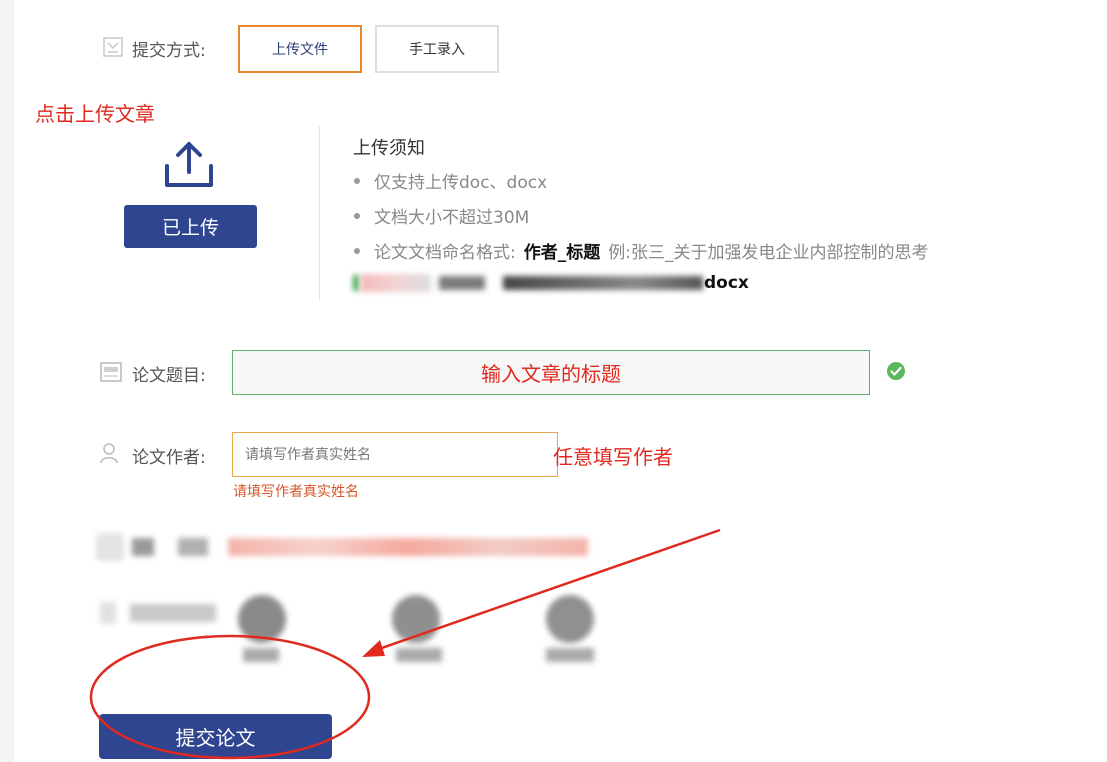  I want to click on upload-annotation: 点击上传文章, so click(95, 114).